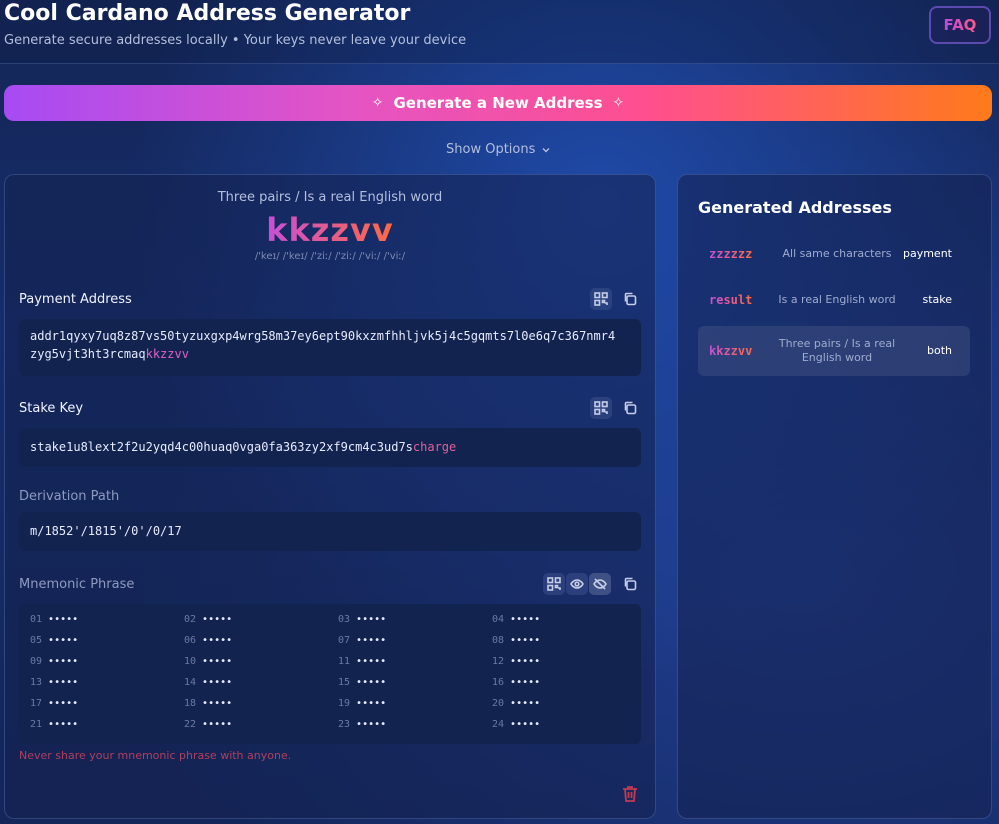 This screenshot has height=824, width=999. What do you see at coordinates (54, 703) in the screenshot?
I see `mnemonic-word: 17 •••••` at bounding box center [54, 703].